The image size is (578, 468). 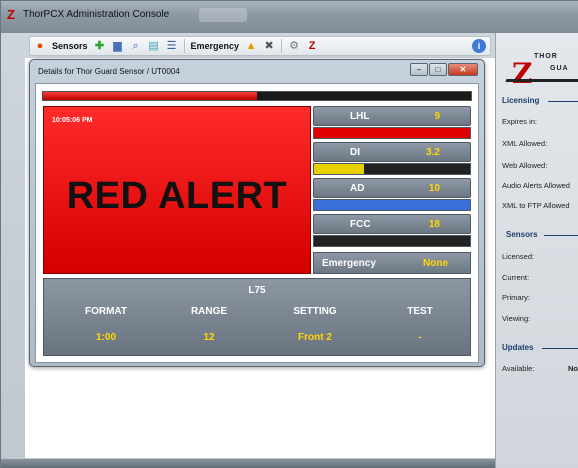 I want to click on sensors-licensed: Licensed:, so click(x=518, y=256).